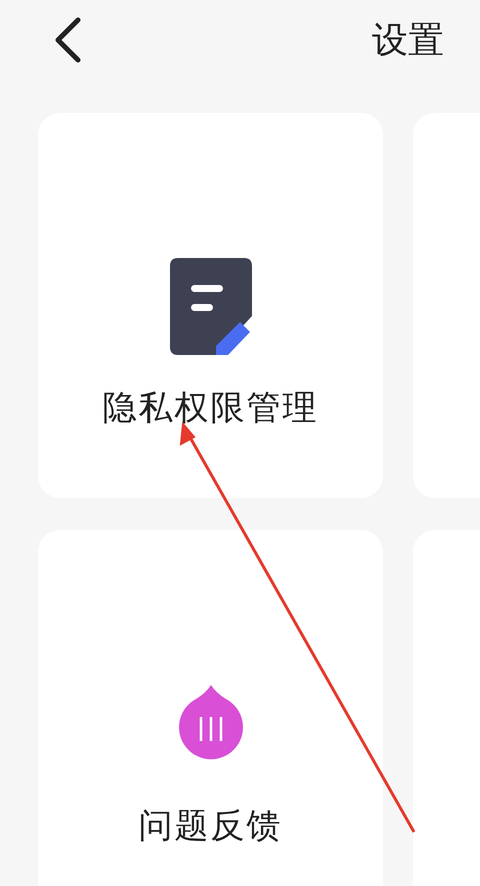 The image size is (480, 886). What do you see at coordinates (210, 826) in the screenshot?
I see `card-label: 问题反馈` at bounding box center [210, 826].